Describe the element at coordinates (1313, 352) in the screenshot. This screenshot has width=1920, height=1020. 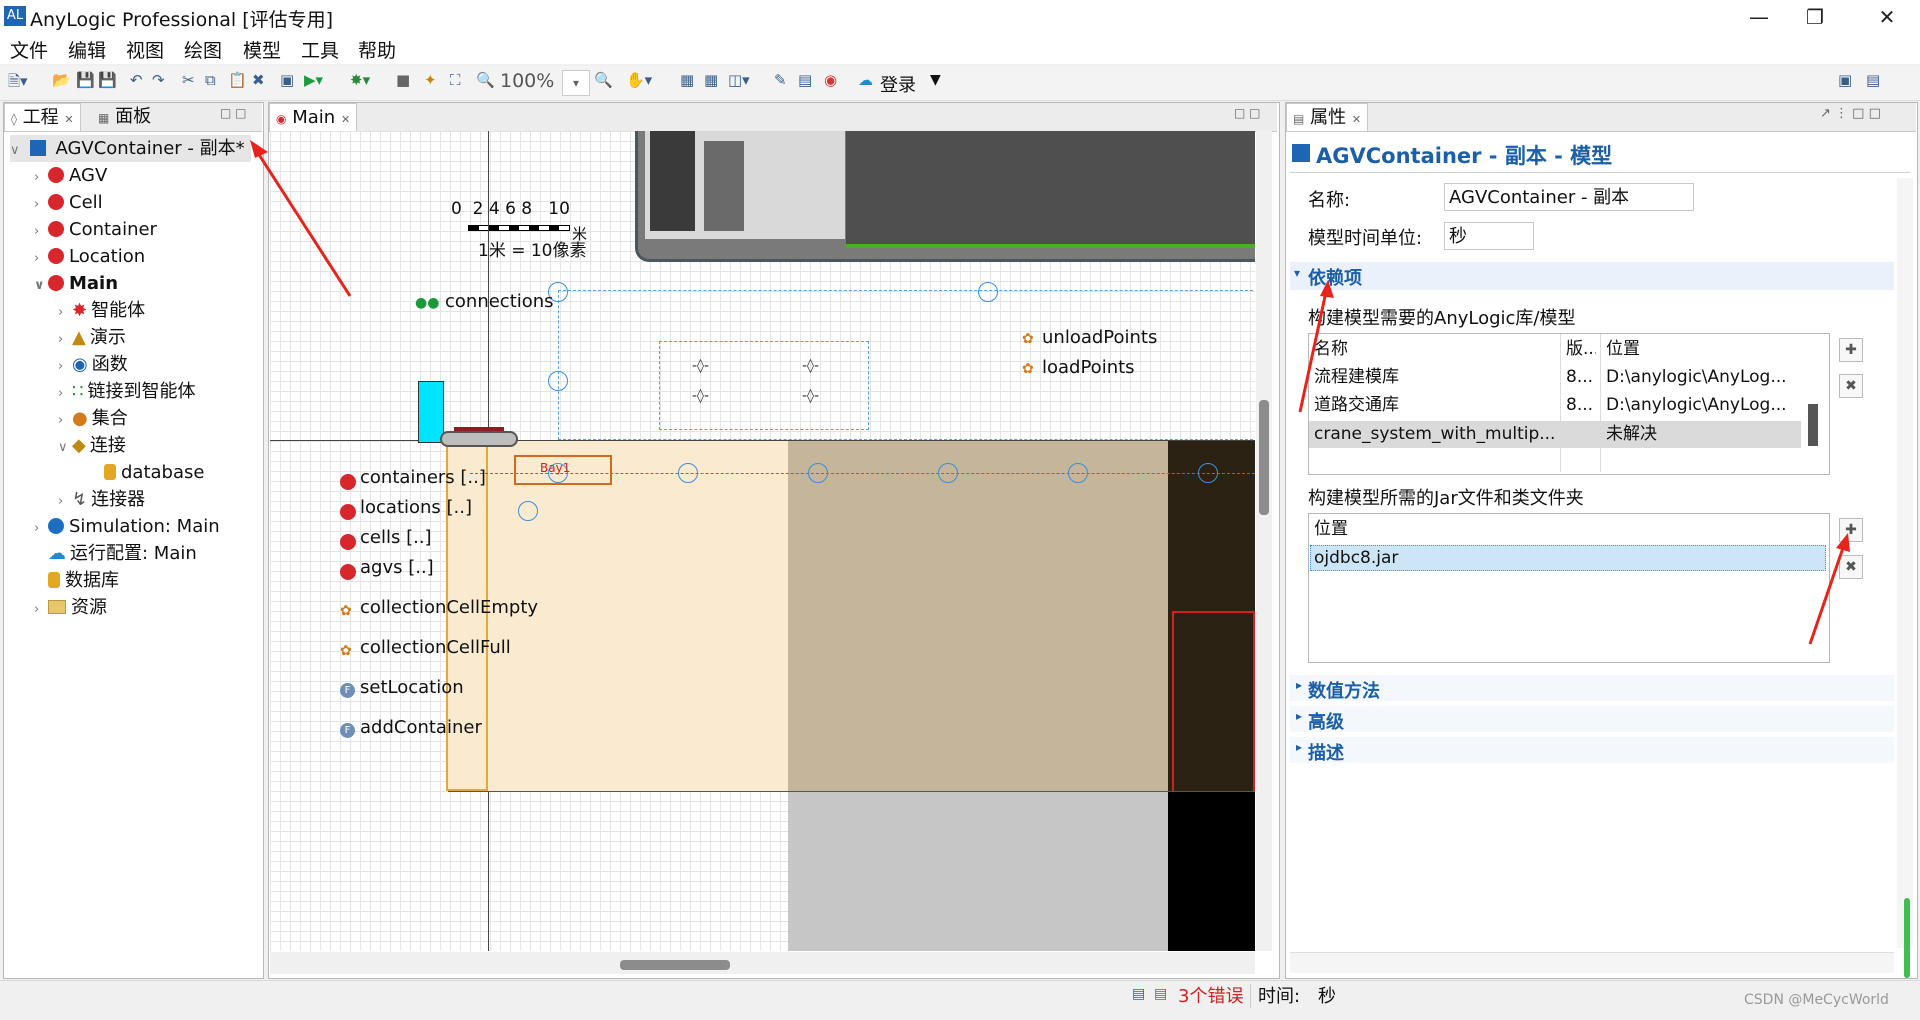
I see `arrow-to-dependencies` at that location.